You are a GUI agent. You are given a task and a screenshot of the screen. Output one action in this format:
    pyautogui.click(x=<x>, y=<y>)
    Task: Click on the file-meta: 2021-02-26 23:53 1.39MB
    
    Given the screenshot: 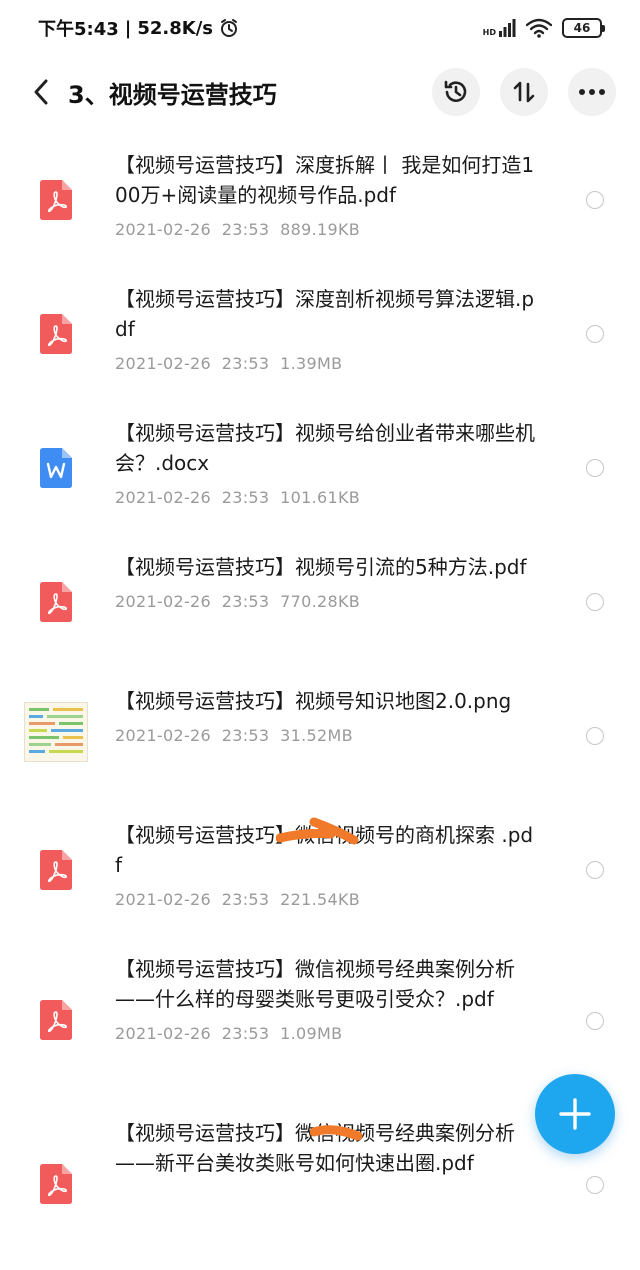 What is the action you would take?
    pyautogui.click(x=325, y=363)
    